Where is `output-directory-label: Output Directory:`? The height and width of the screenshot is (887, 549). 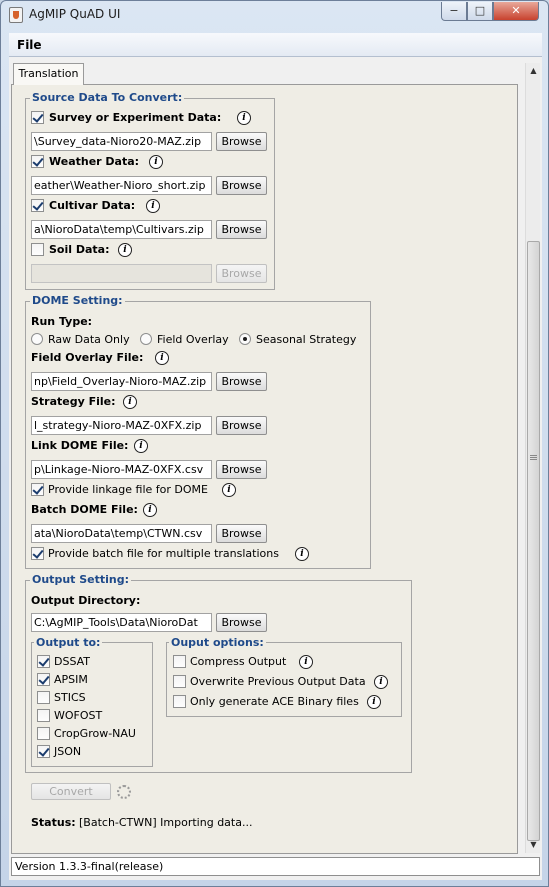 output-directory-label: Output Directory: is located at coordinates (86, 600).